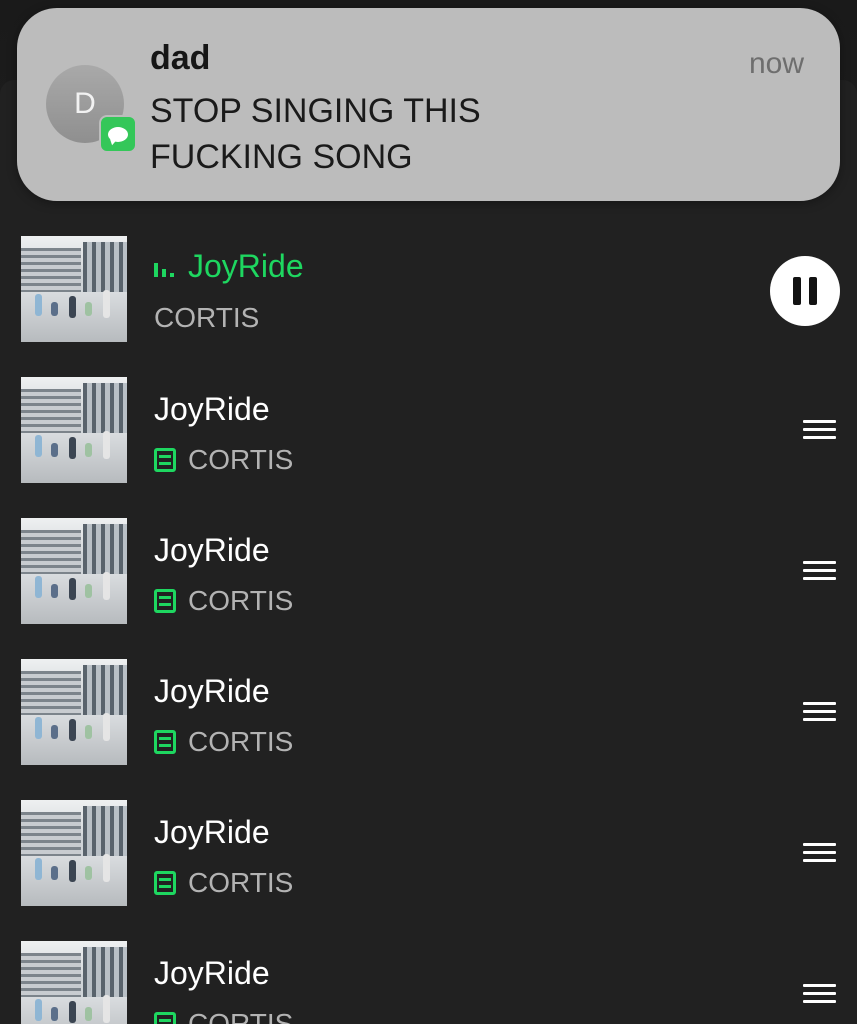 The height and width of the screenshot is (1024, 857). What do you see at coordinates (118, 134) in the screenshot?
I see `messages-icon` at bounding box center [118, 134].